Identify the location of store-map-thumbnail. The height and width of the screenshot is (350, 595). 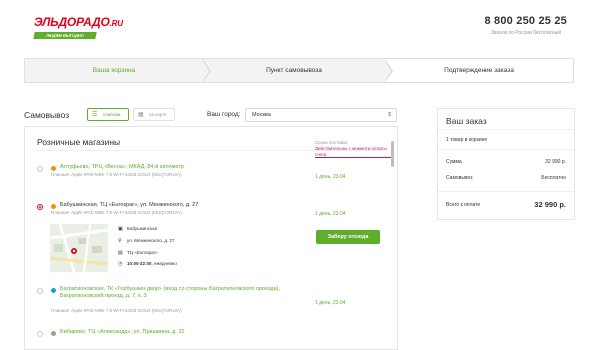
(79, 248).